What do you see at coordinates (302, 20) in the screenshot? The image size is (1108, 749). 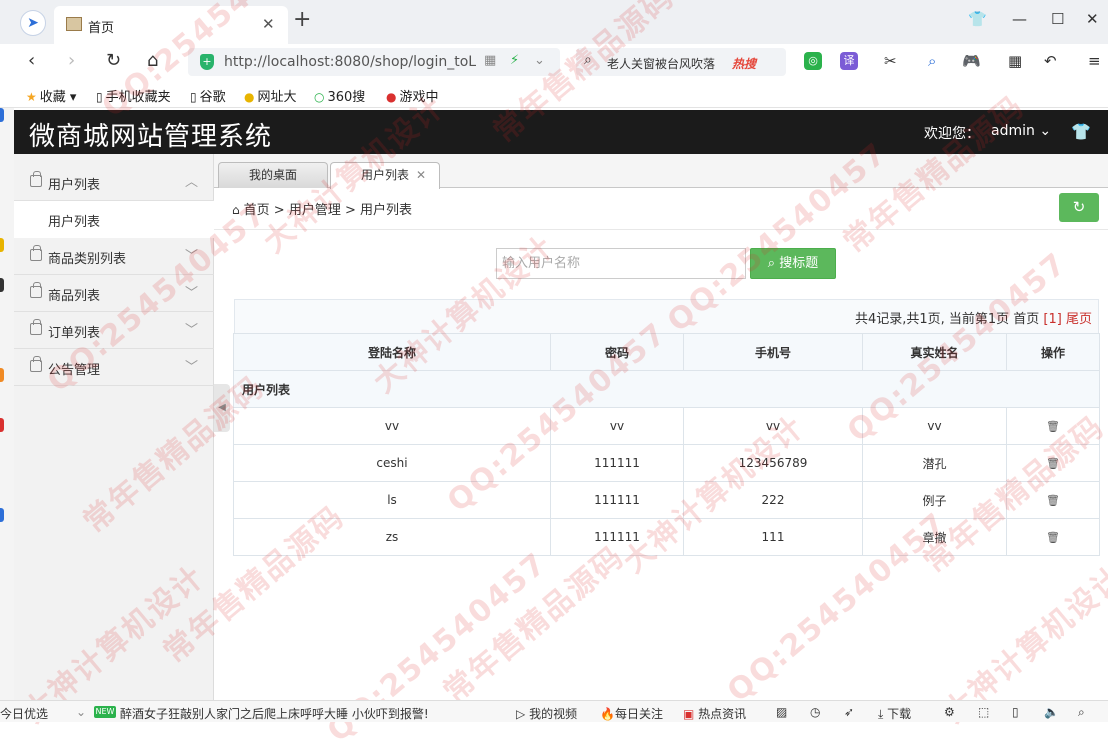 I see `new-tab-icon: +` at bounding box center [302, 20].